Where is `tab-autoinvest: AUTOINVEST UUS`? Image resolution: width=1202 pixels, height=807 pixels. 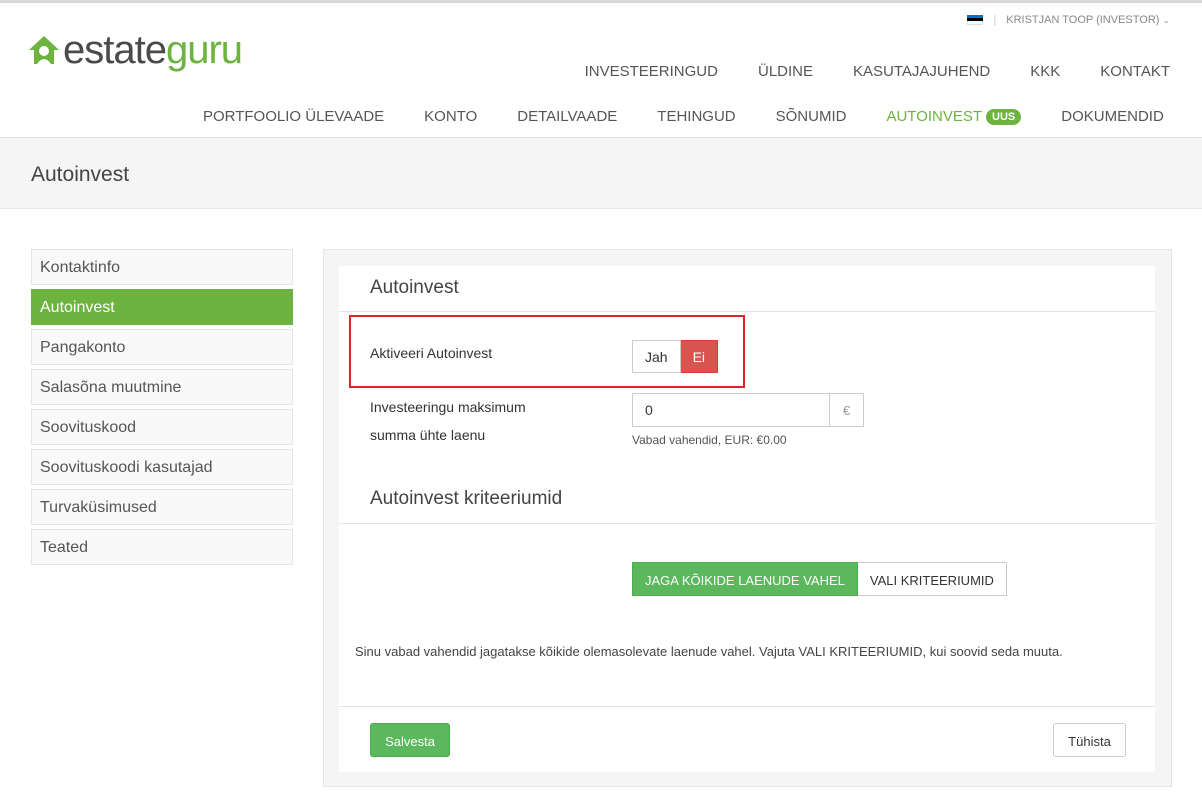
tab-autoinvest: AUTOINVEST UUS is located at coordinates (954, 119).